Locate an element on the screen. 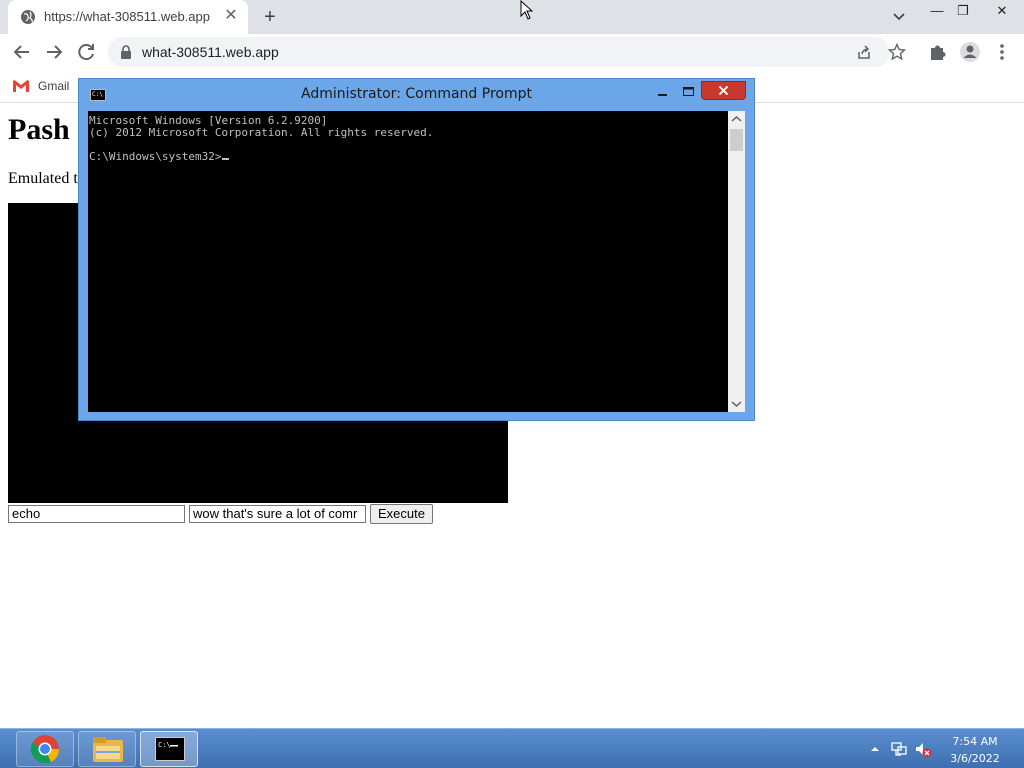  taskbar-chrome-button is located at coordinates (45, 749).